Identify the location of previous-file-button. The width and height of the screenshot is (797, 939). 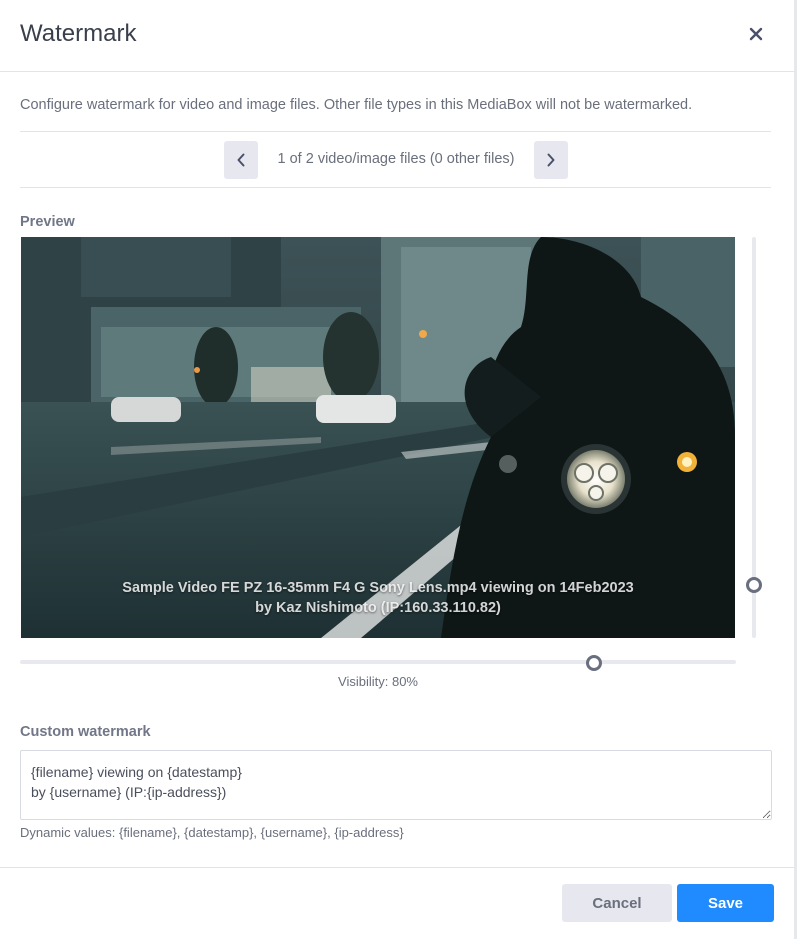
(241, 160).